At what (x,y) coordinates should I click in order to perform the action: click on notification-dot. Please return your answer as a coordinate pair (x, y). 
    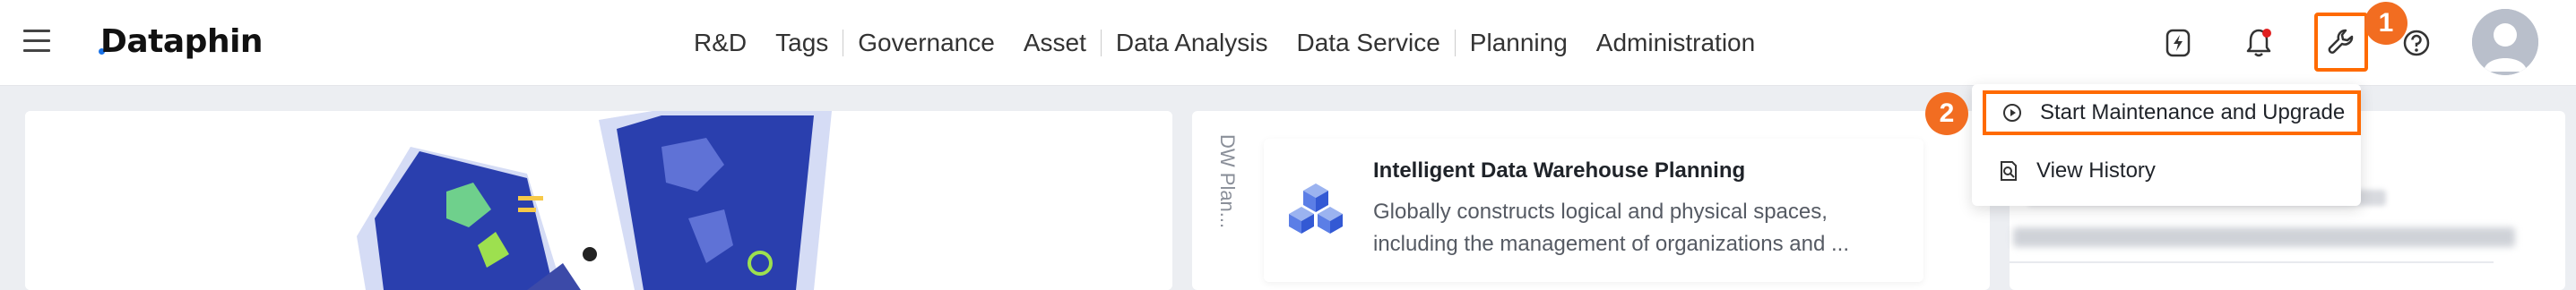
    Looking at the image, I should click on (2266, 33).